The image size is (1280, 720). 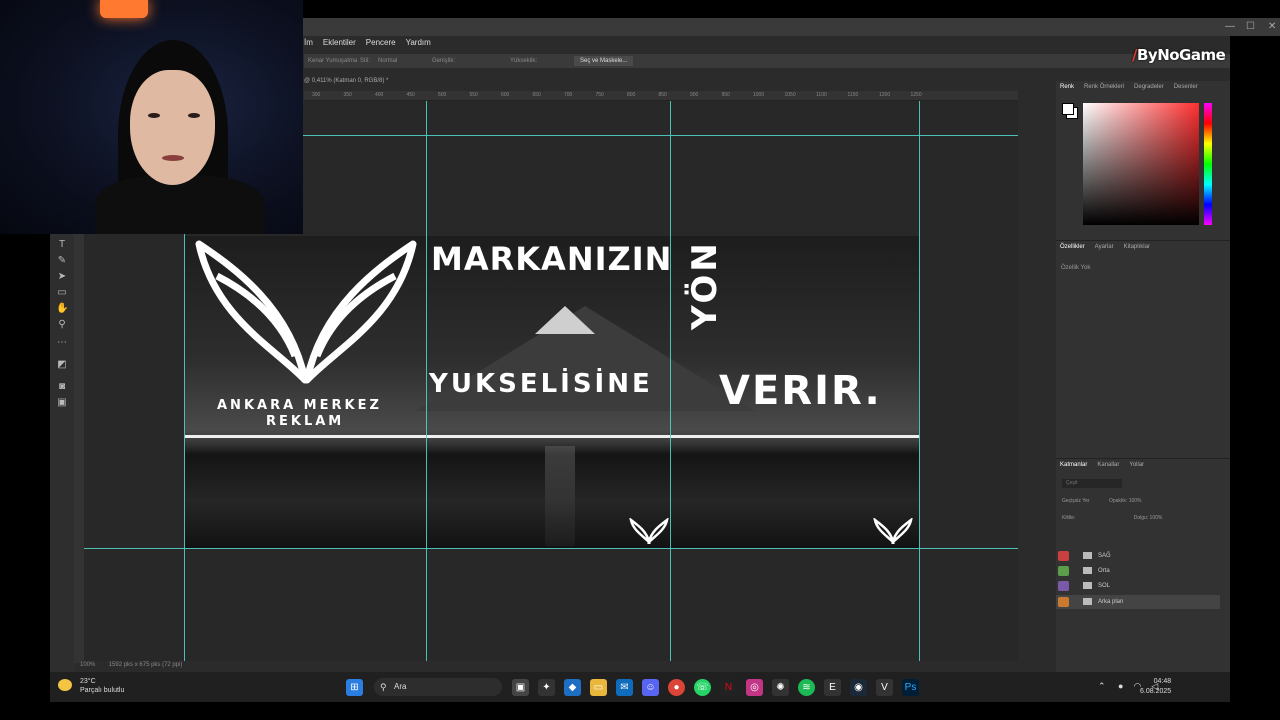 I want to click on instagram-icon: ◎, so click(x=754, y=687).